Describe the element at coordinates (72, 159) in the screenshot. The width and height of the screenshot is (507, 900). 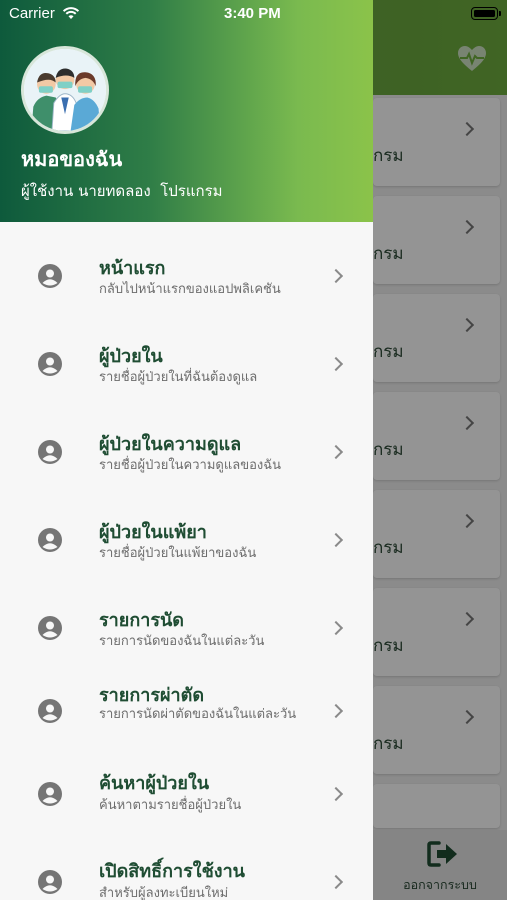
I see `app-name: หมอของฉัน` at that location.